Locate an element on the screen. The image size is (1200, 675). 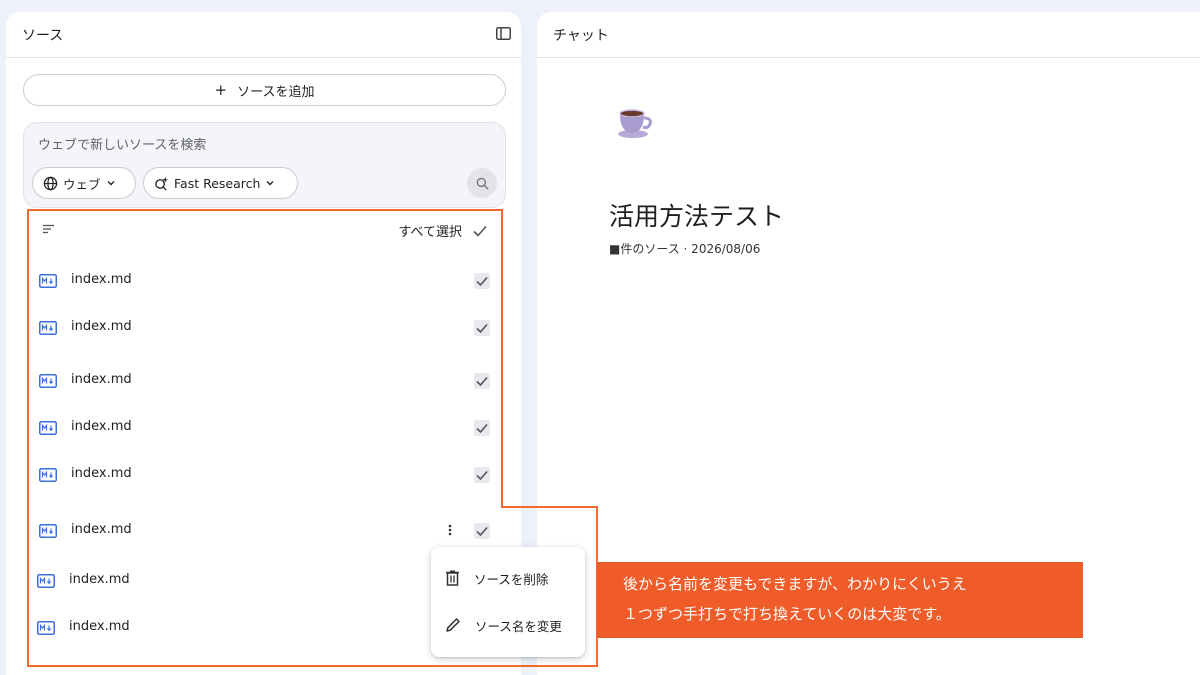
research-mode-dropdown: Fast Research is located at coordinates (220, 183).